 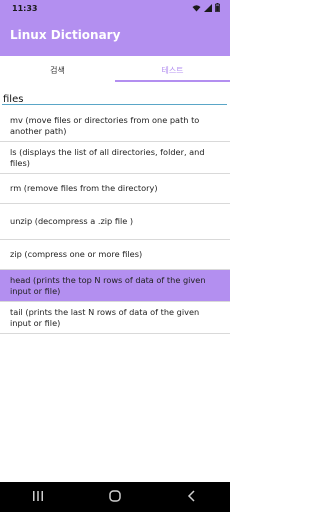 I want to click on status-time: 11:33, so click(x=25, y=8).